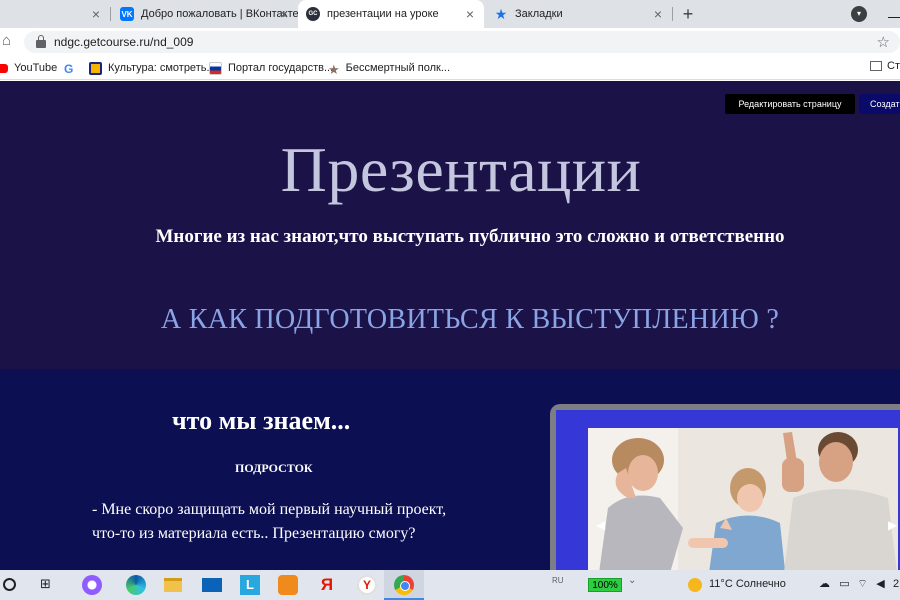 The height and width of the screenshot is (600, 900). What do you see at coordinates (892, 525) in the screenshot?
I see `slider-next-arrow: ▶` at bounding box center [892, 525].